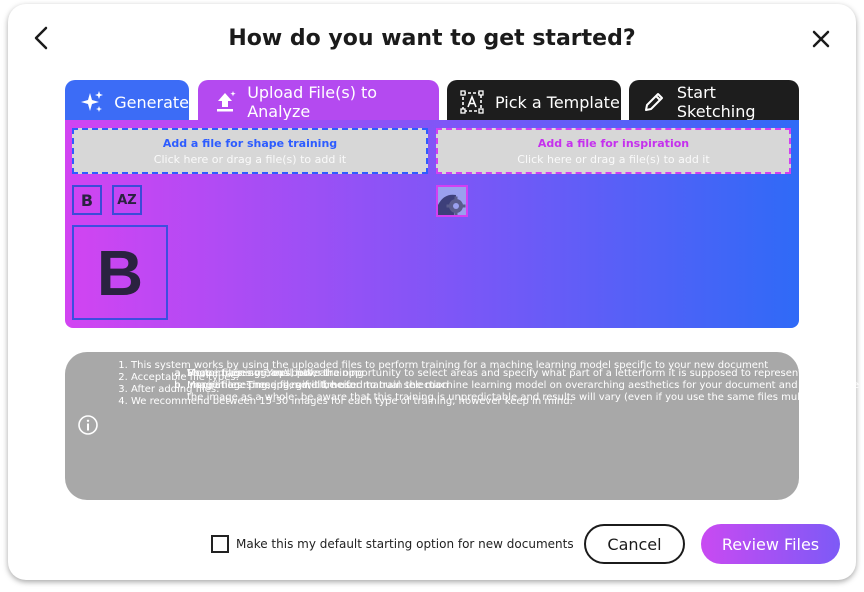 Image resolution: width=864 pixels, height=592 pixels. I want to click on close-icon, so click(821, 39).